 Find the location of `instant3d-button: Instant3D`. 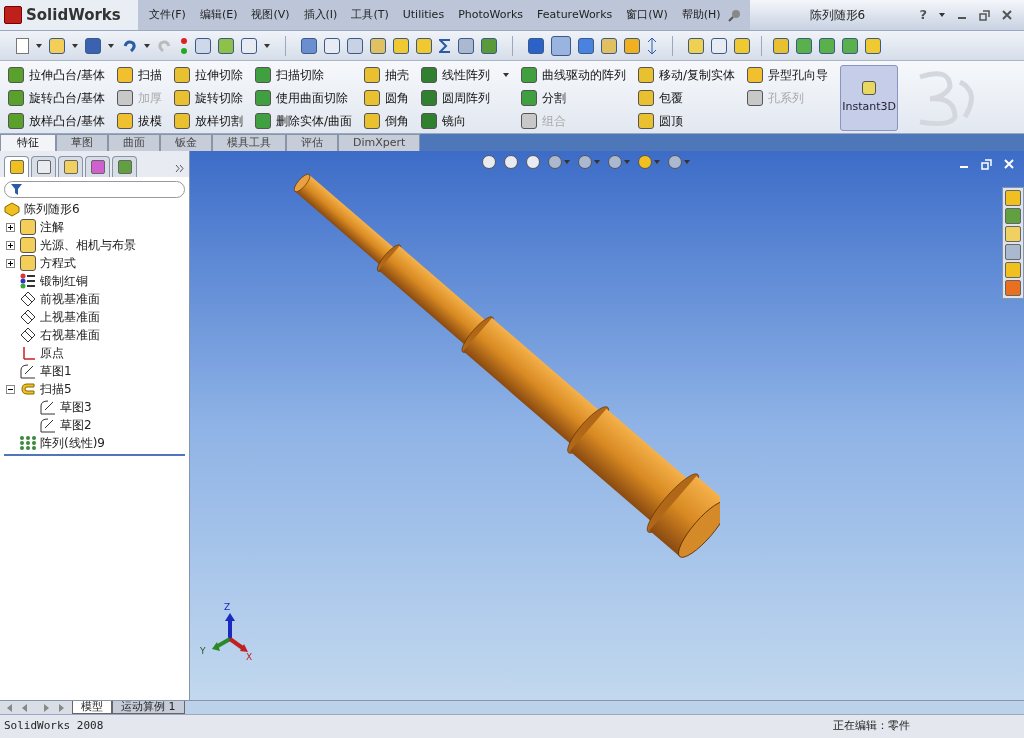

instant3d-button: Instant3D is located at coordinates (869, 98).